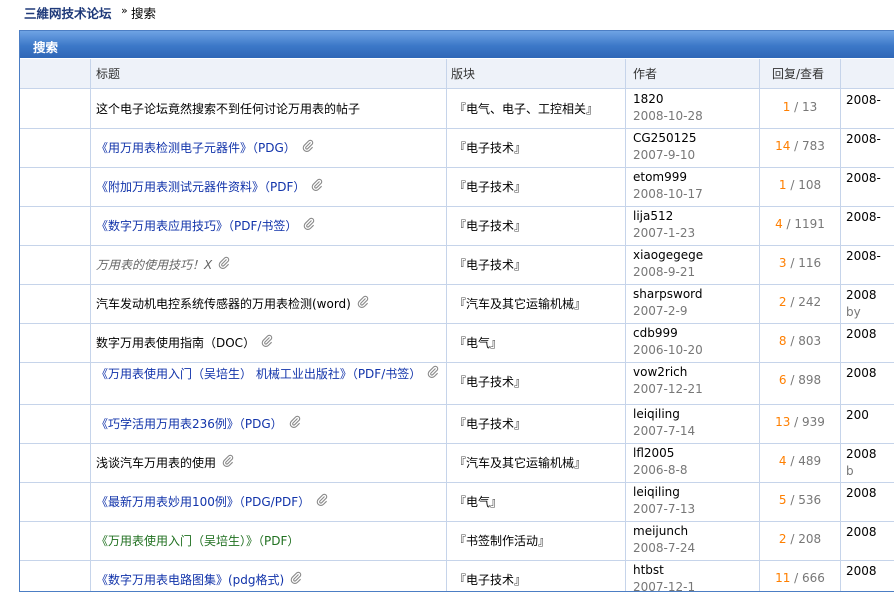 This screenshot has height=592, width=894. I want to click on forum-link: 『书签制作活动』, so click(502, 540).